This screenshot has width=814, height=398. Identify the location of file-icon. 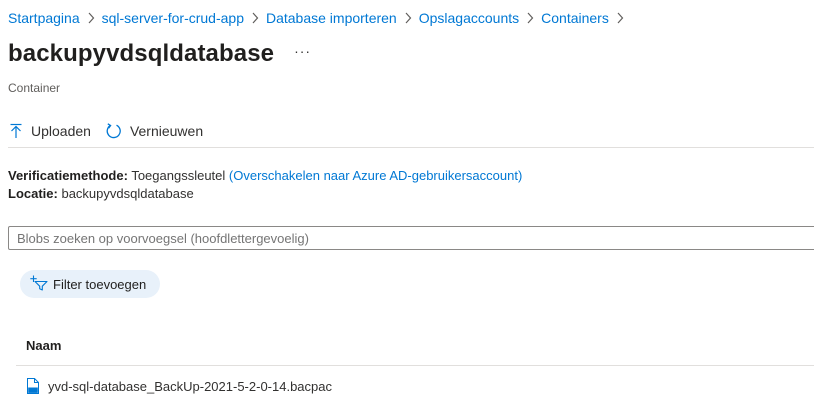
(33, 386).